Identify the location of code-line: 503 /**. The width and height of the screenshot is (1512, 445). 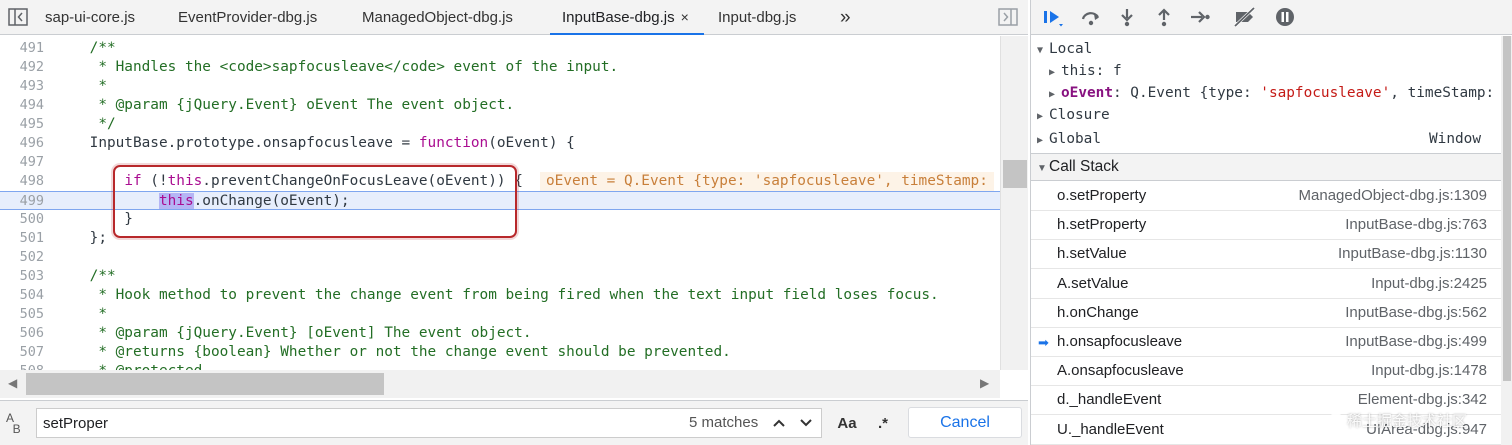
(500, 276).